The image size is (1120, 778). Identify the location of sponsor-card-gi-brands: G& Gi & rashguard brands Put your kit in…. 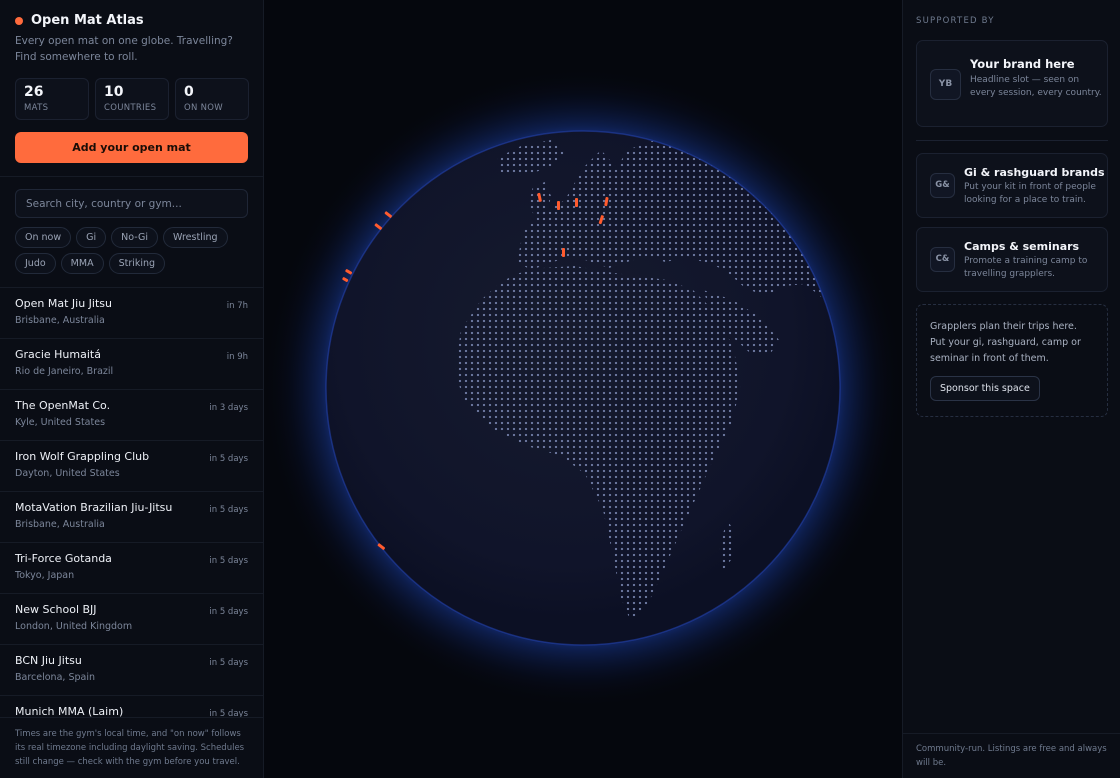
(1012, 185).